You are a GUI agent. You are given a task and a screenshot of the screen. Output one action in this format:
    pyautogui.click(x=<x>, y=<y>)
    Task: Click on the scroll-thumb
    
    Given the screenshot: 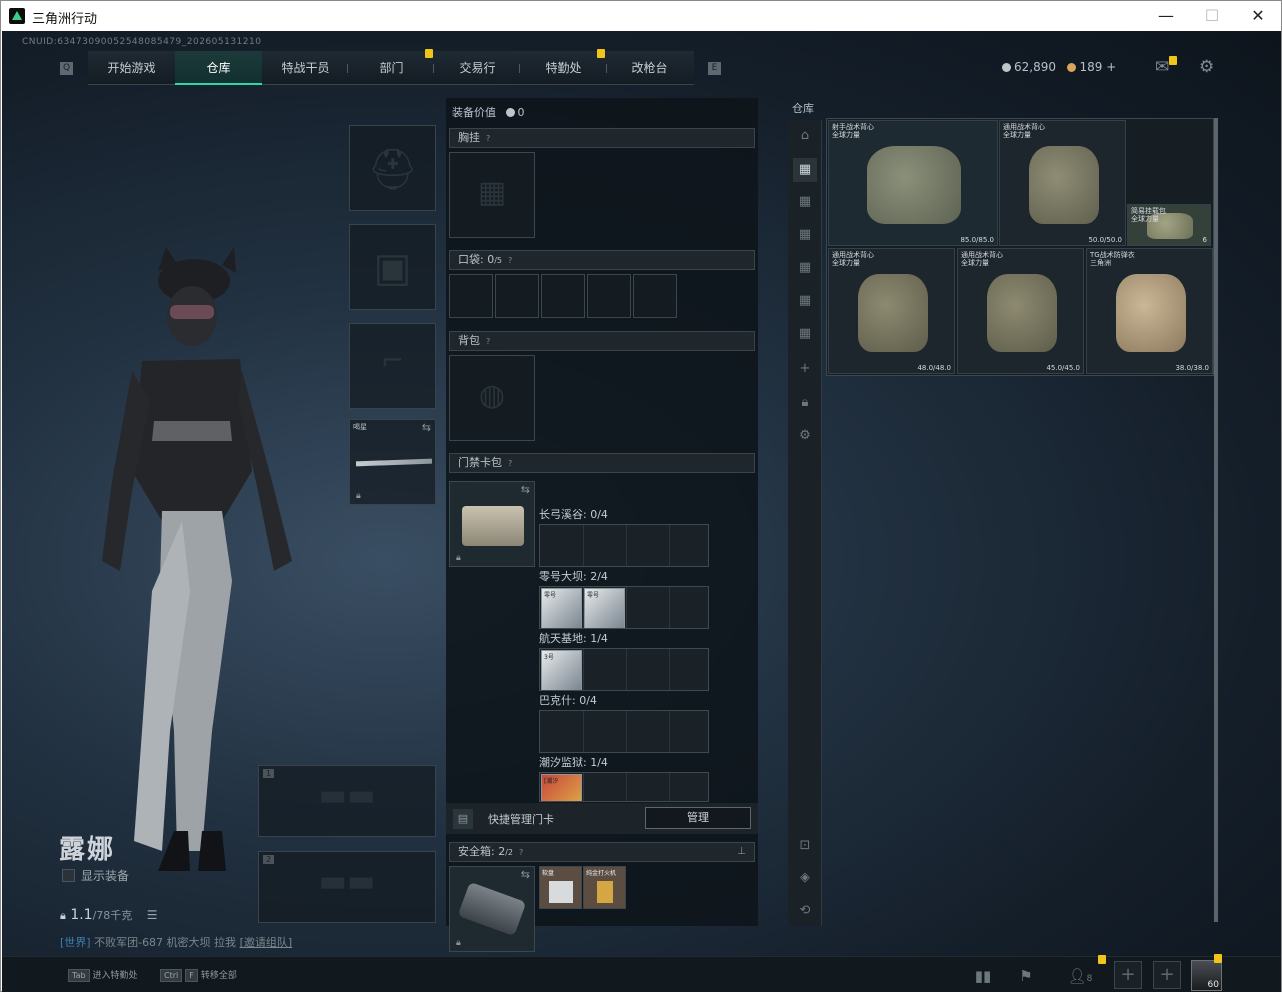 What is the action you would take?
    pyautogui.click(x=1216, y=520)
    